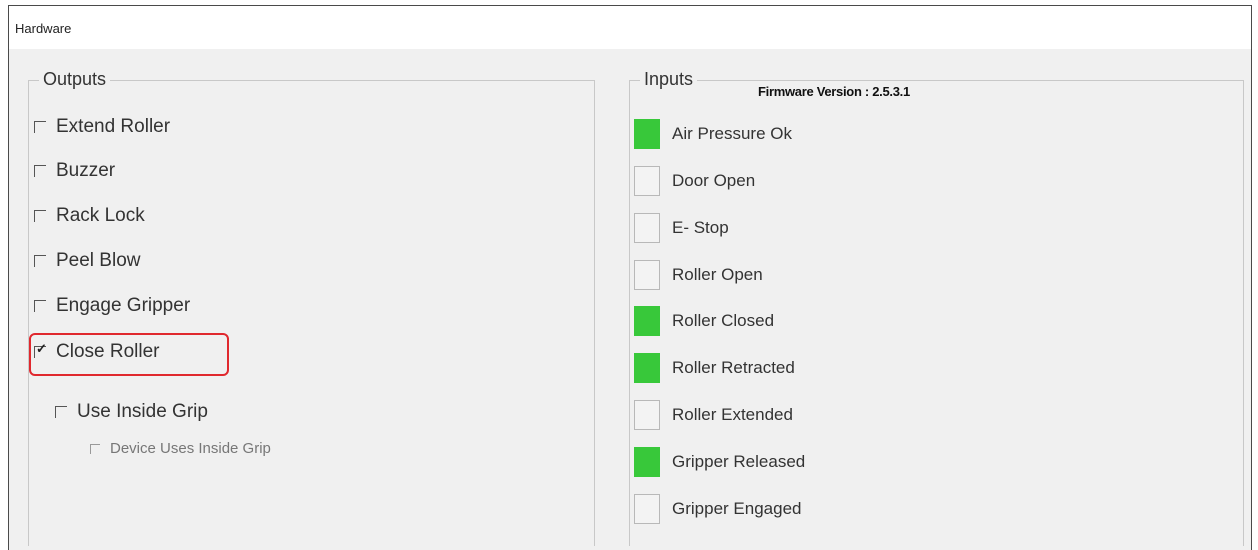  What do you see at coordinates (723, 320) in the screenshot?
I see `input-label: Roller Closed` at bounding box center [723, 320].